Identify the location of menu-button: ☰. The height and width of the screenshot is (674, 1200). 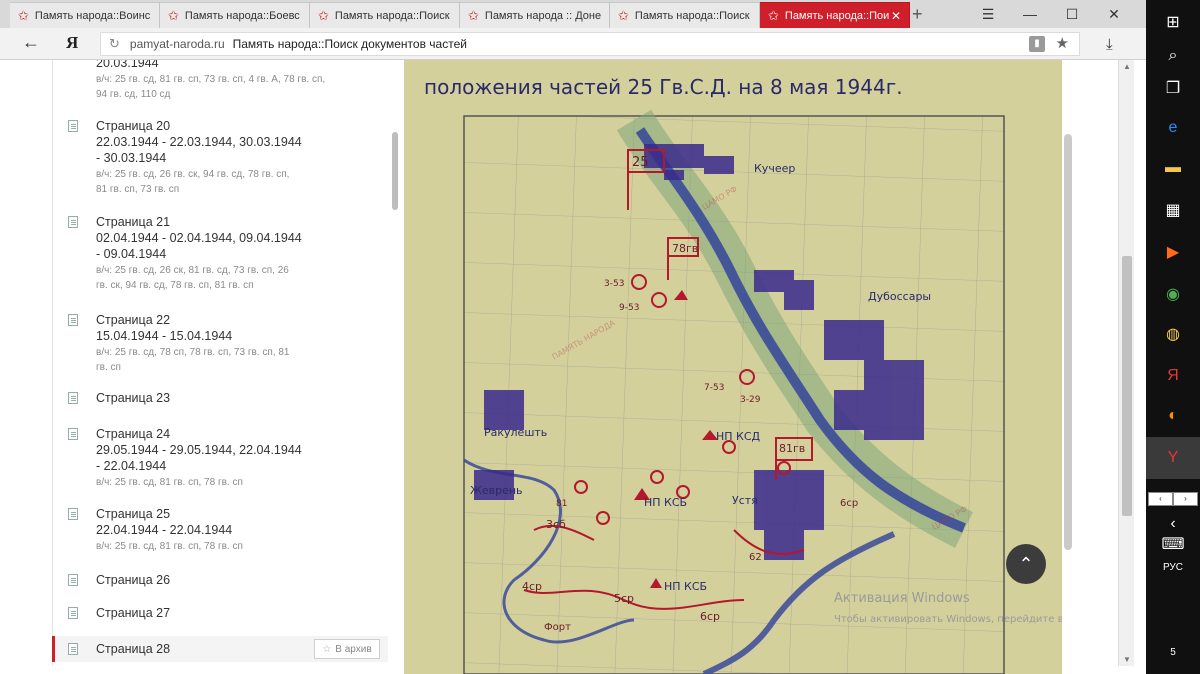
(988, 14).